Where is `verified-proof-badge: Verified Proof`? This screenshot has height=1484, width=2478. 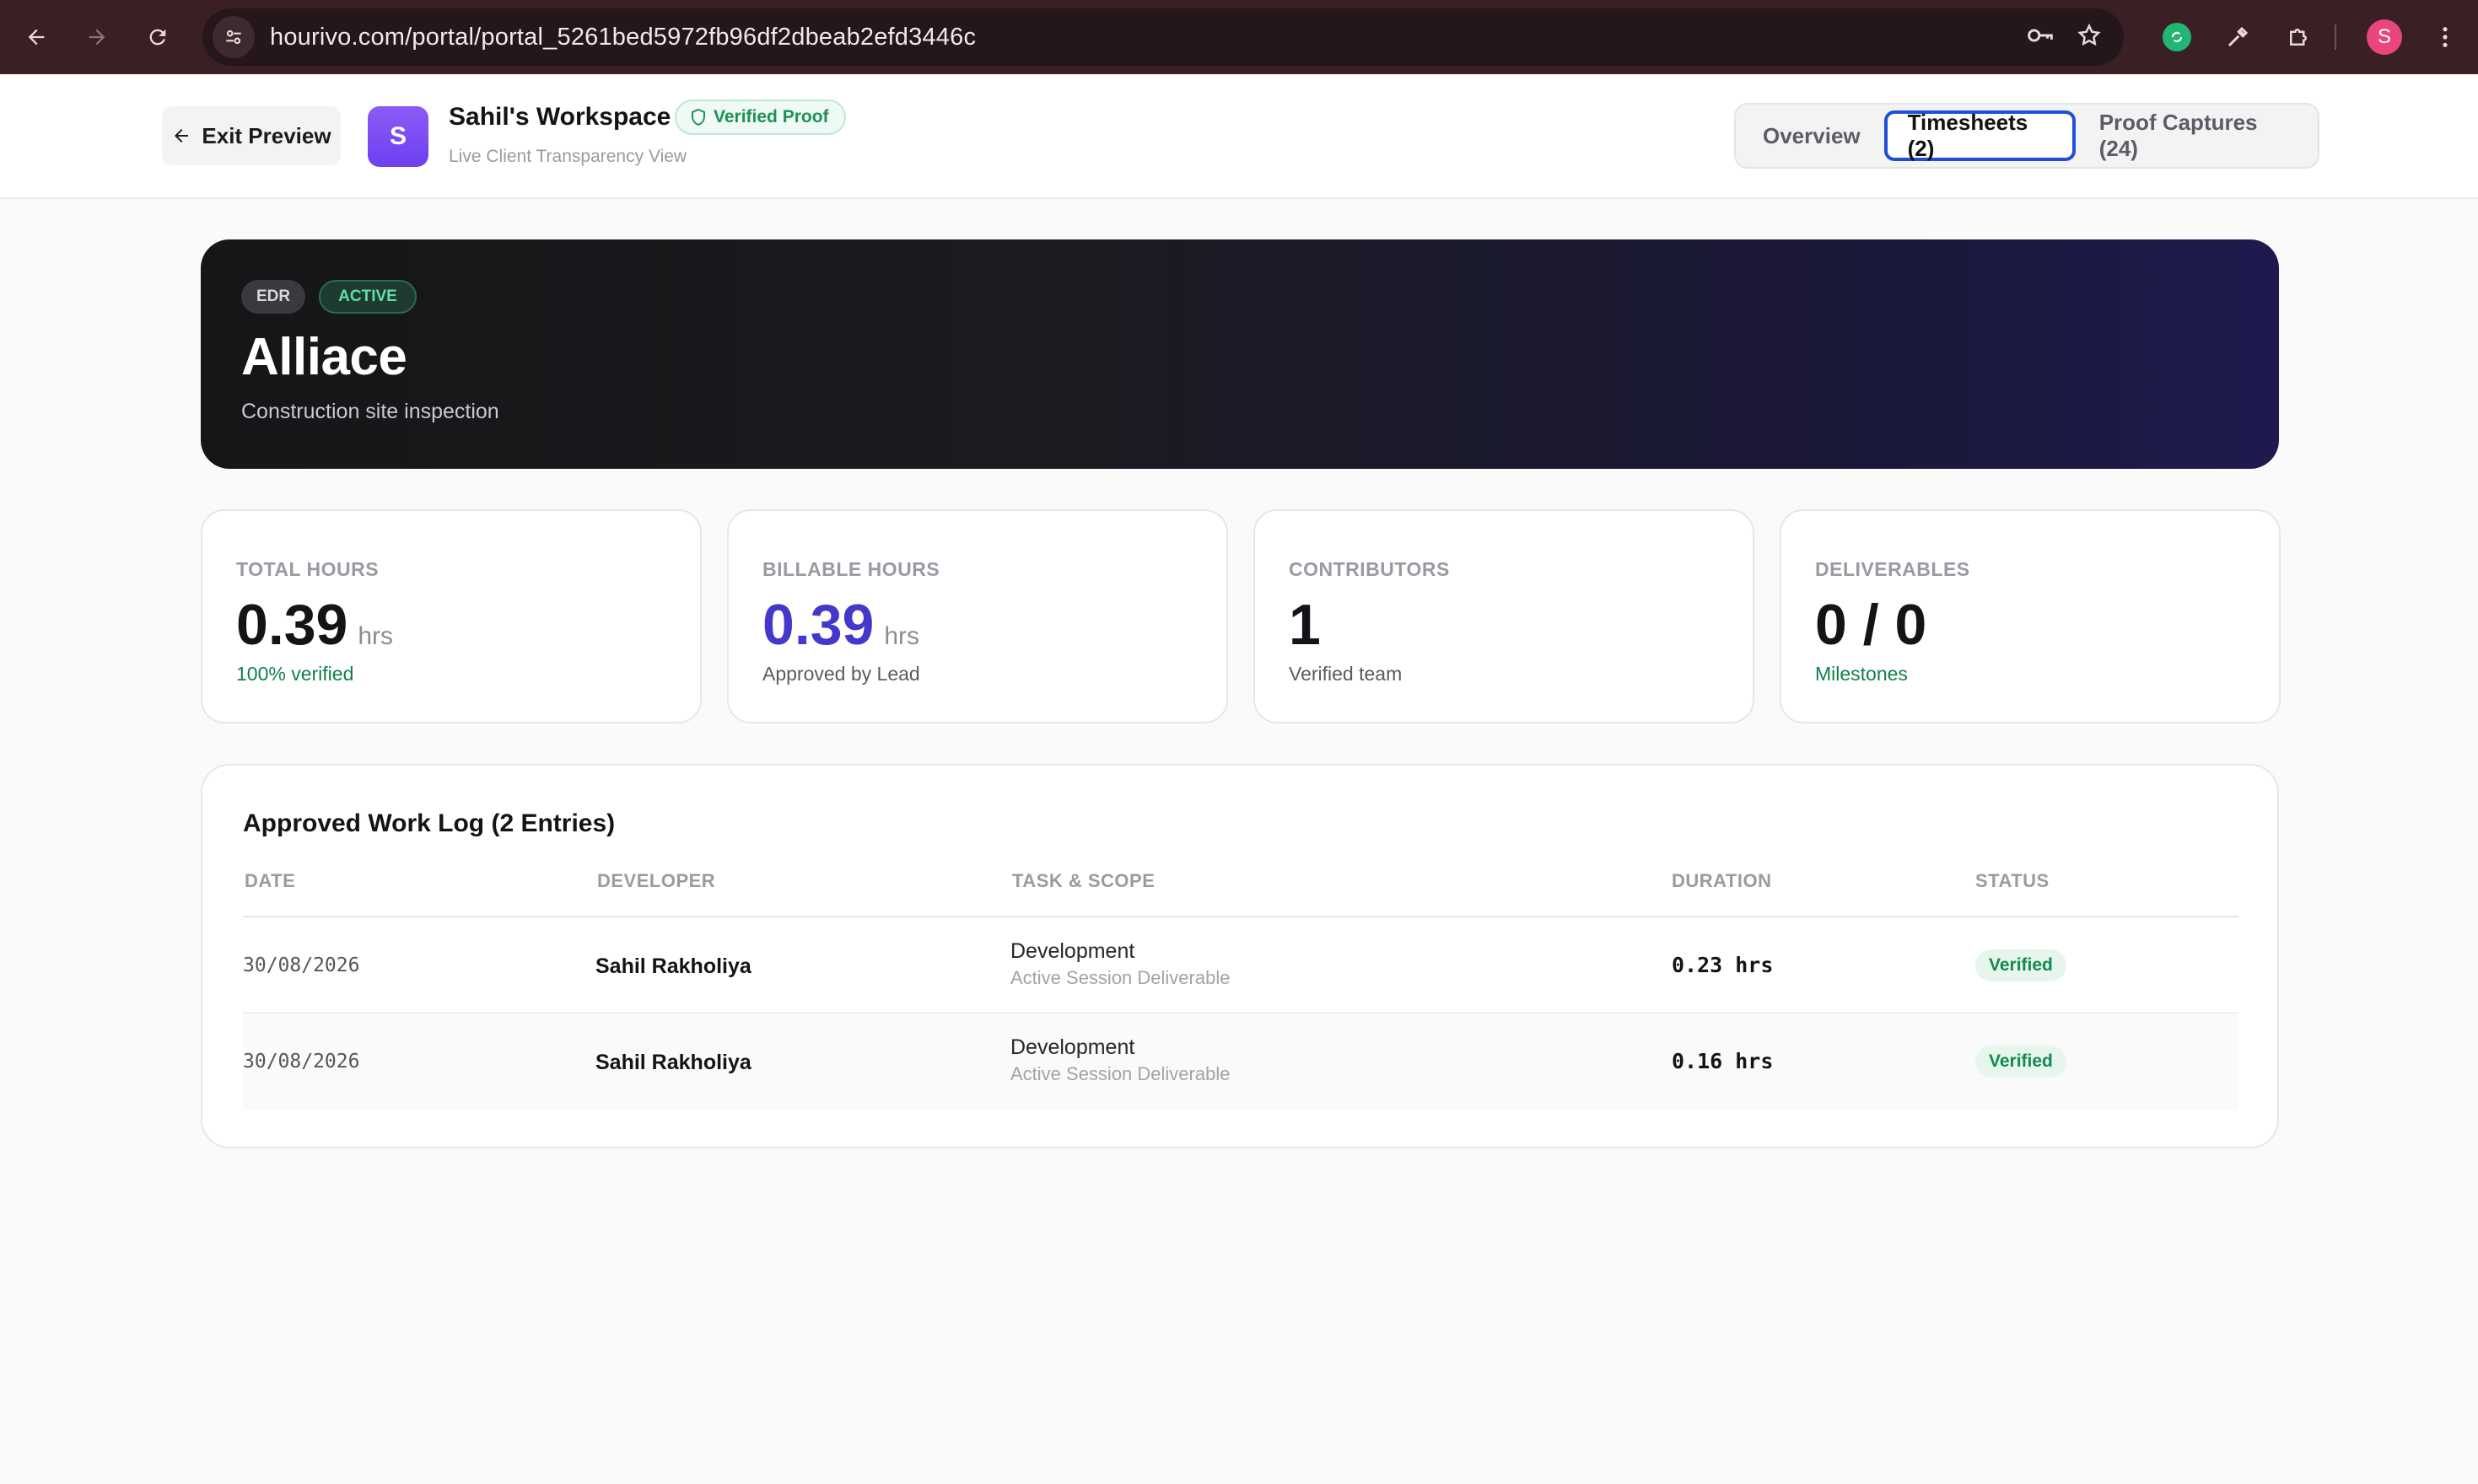
verified-proof-badge: Verified Proof is located at coordinates (760, 117).